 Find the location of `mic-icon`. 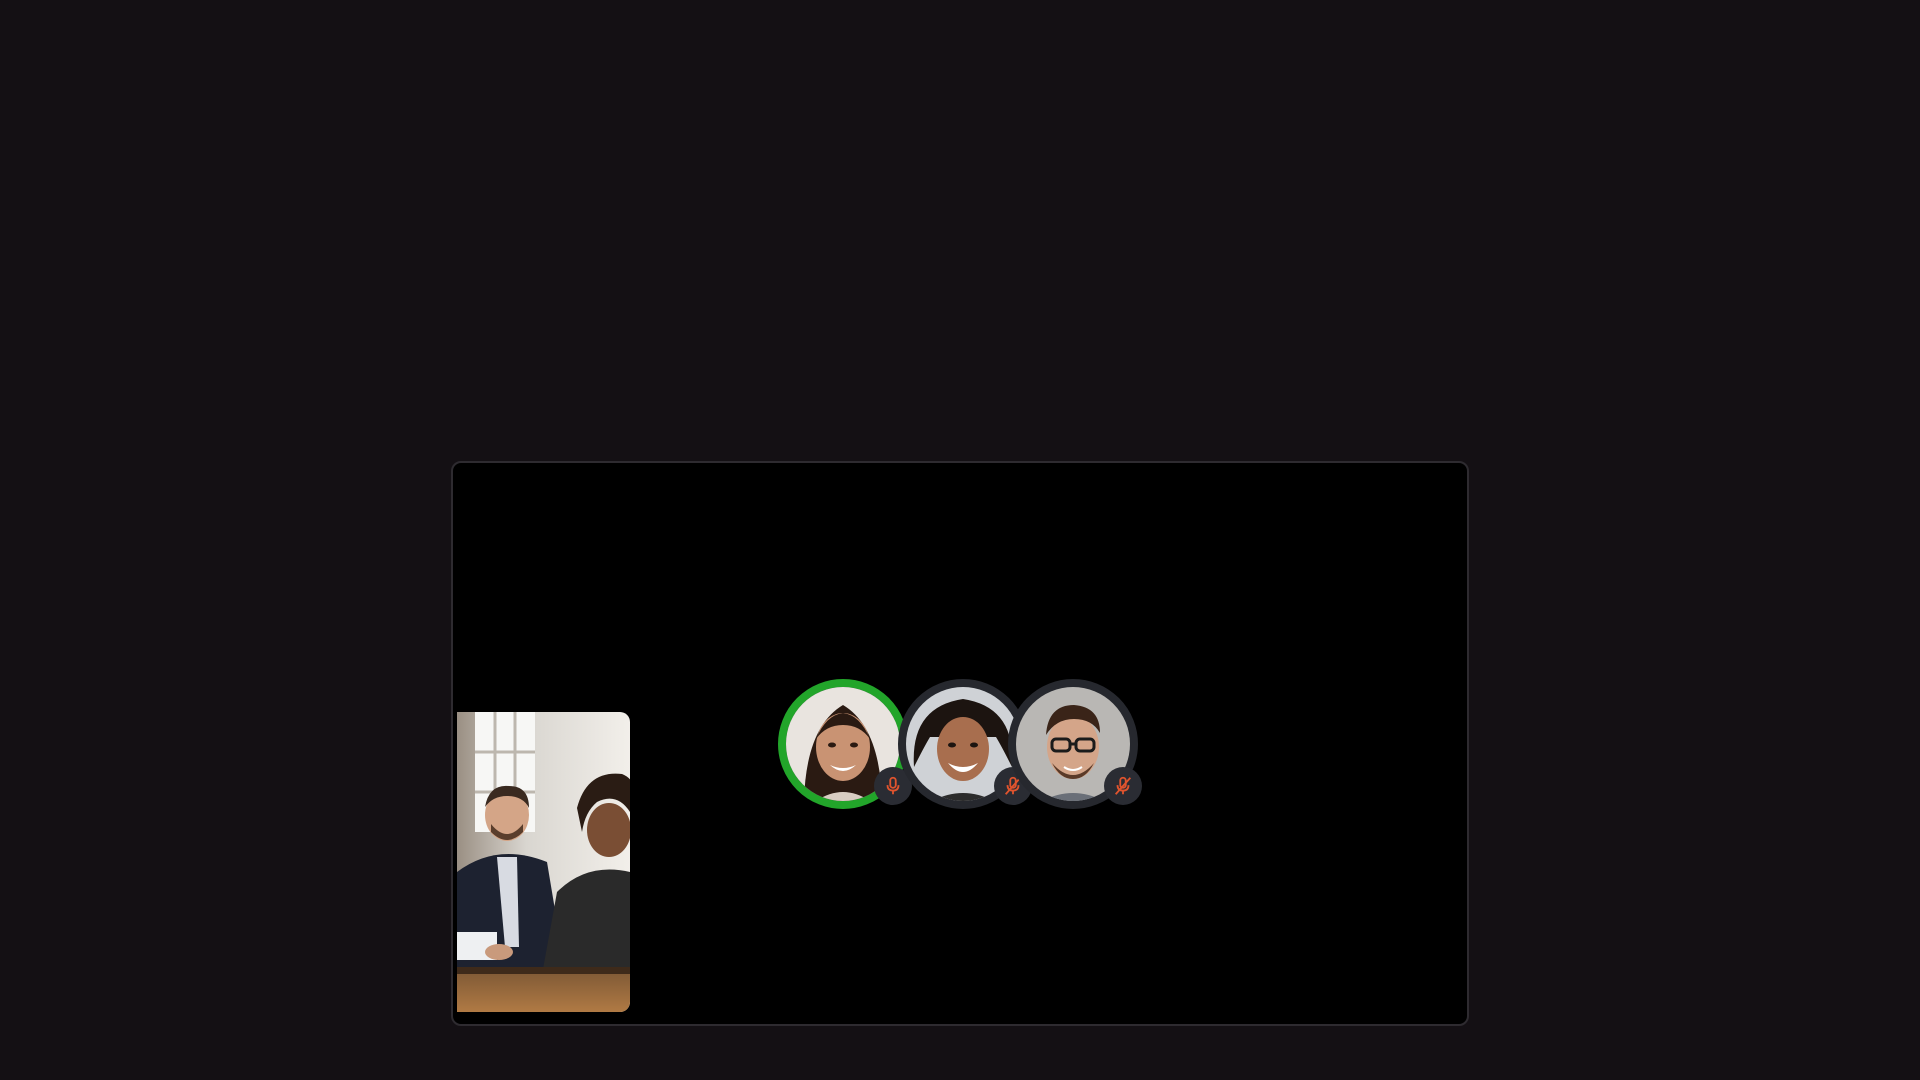

mic-icon is located at coordinates (893, 785).